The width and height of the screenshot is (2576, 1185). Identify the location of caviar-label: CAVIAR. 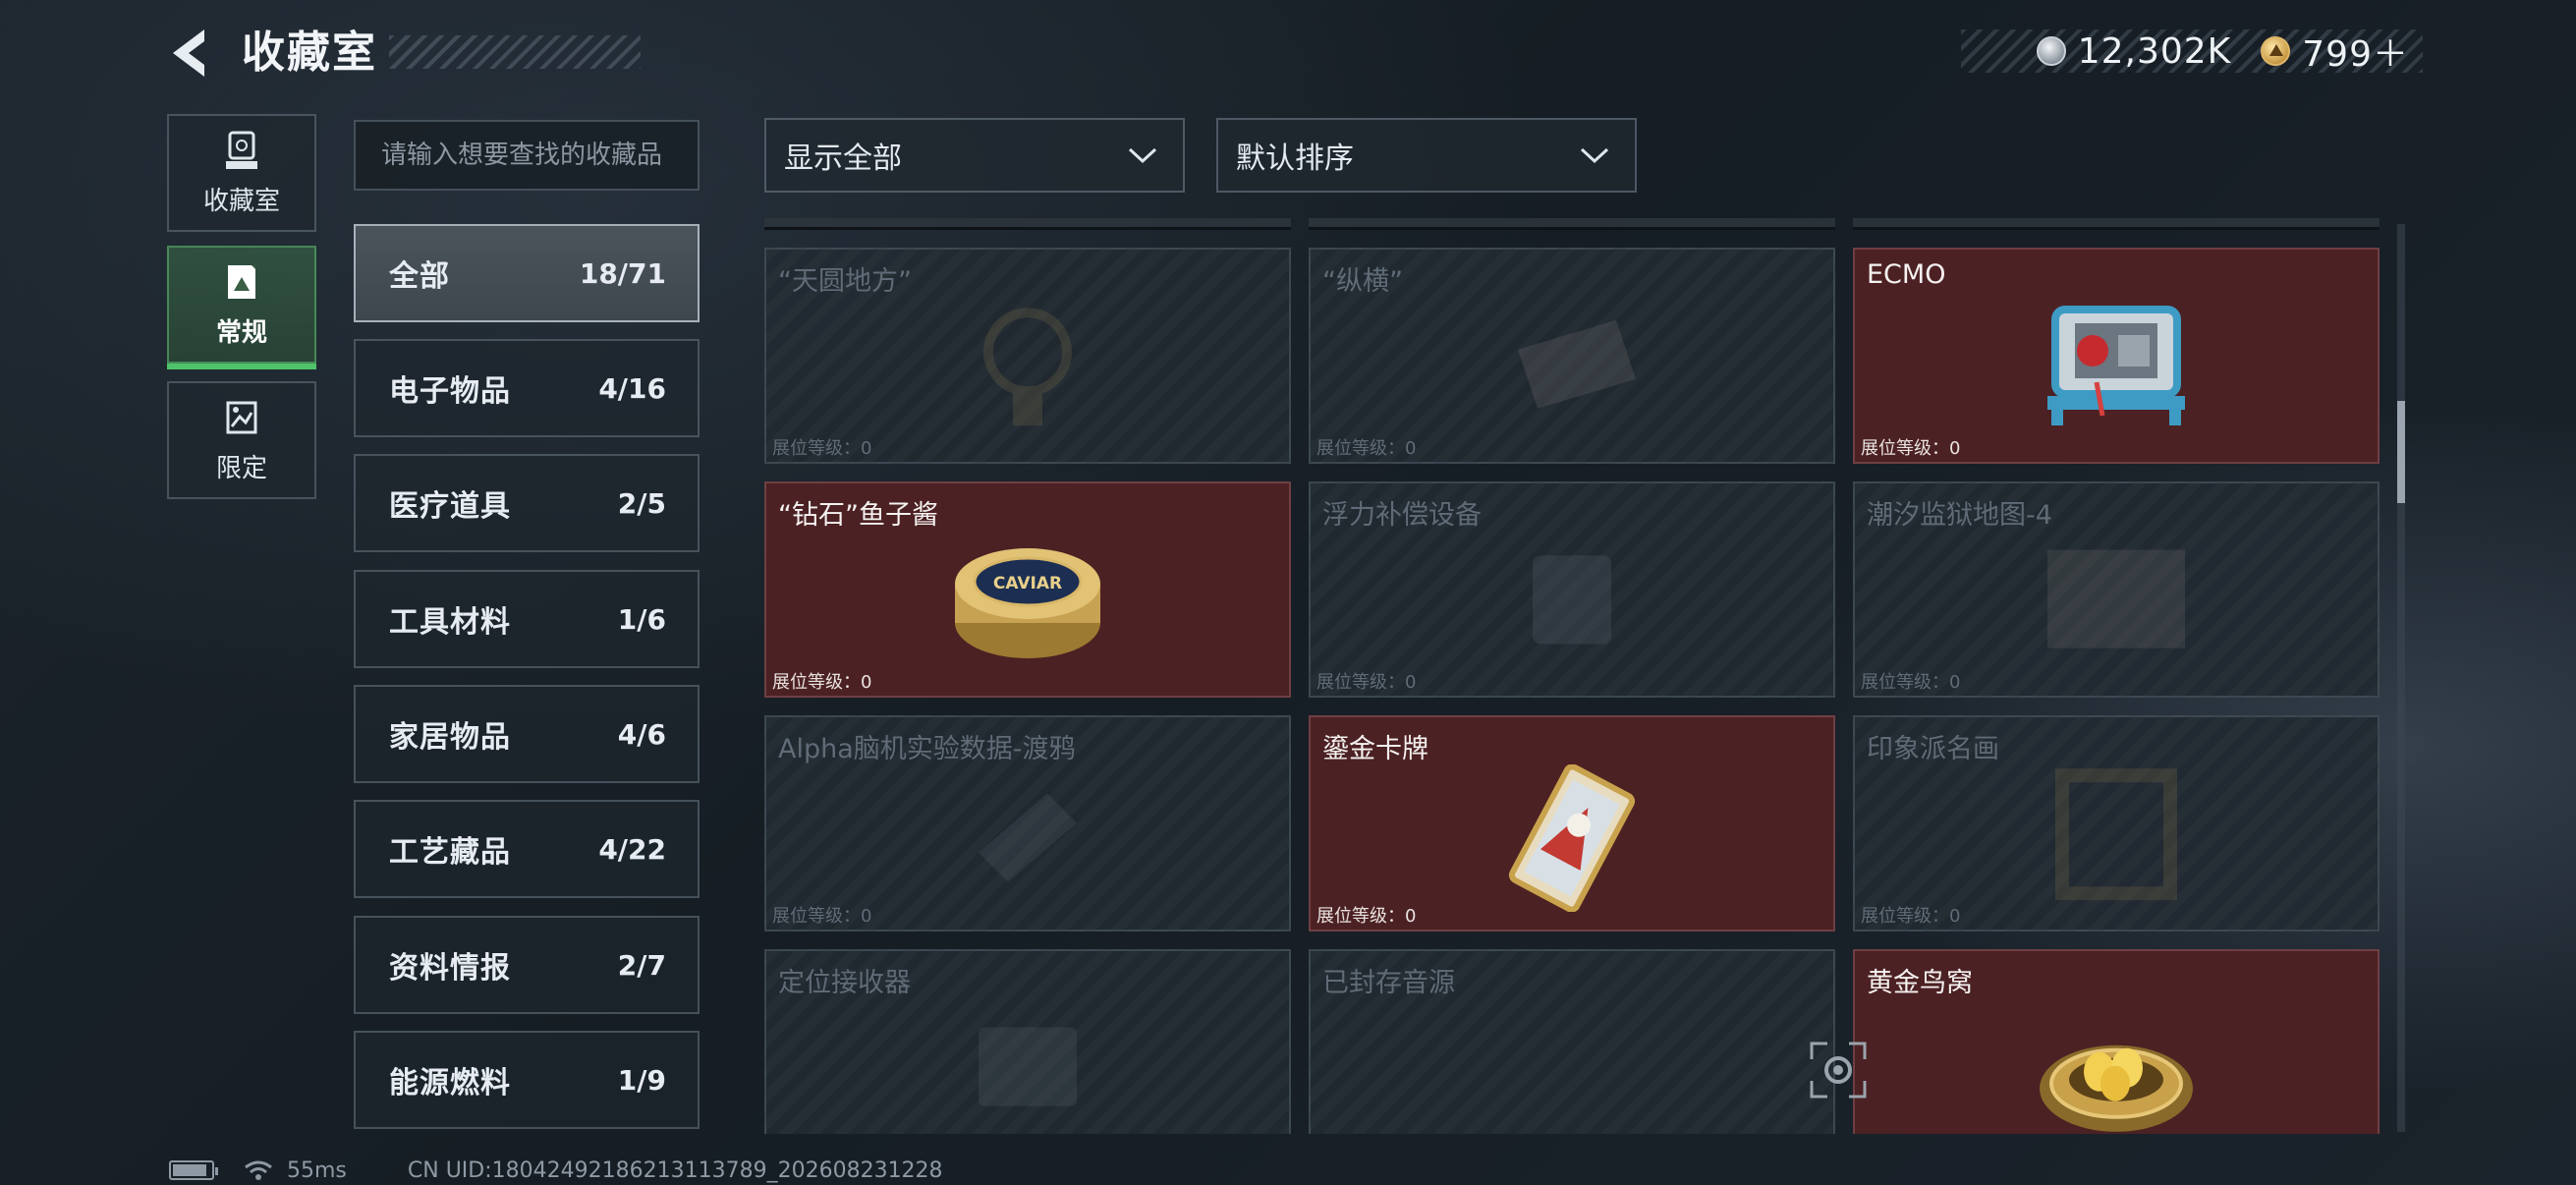
(1027, 583).